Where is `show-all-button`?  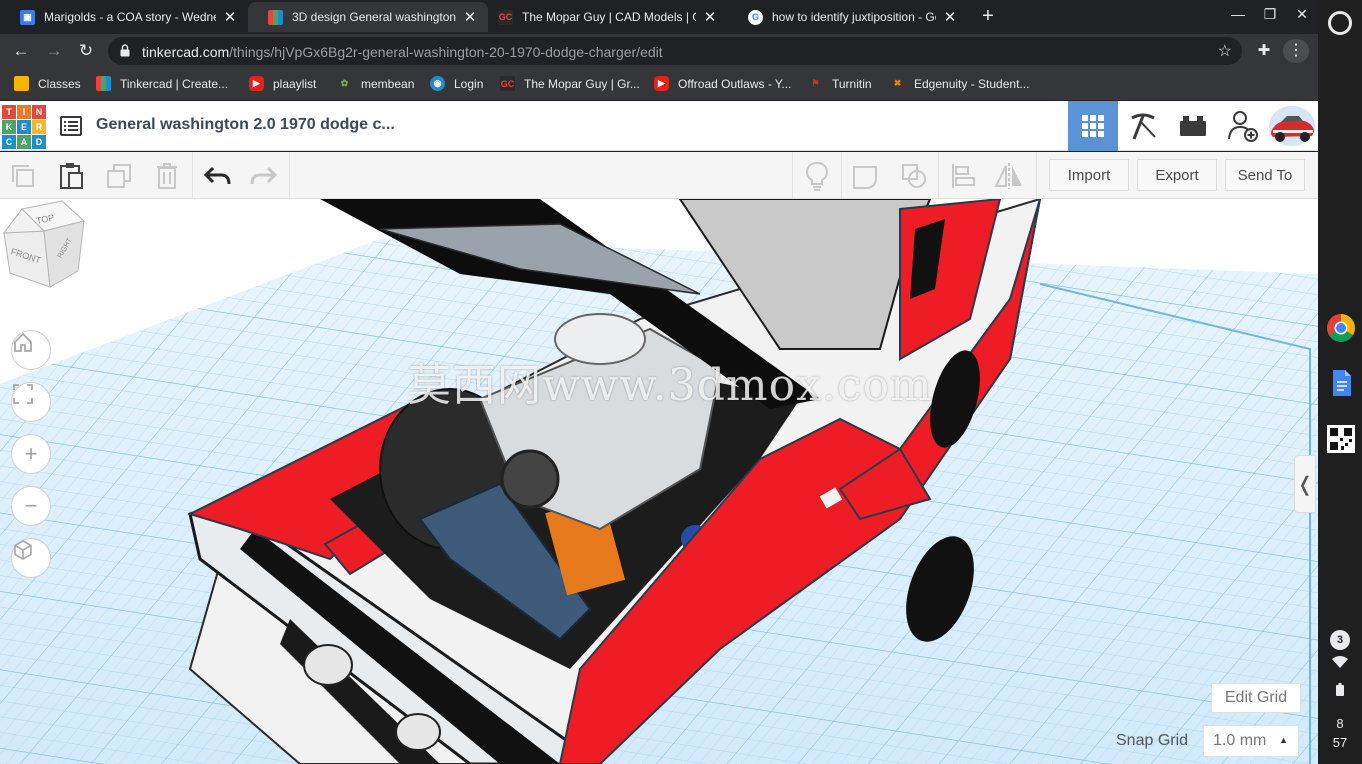
show-all-button is located at coordinates (817, 176).